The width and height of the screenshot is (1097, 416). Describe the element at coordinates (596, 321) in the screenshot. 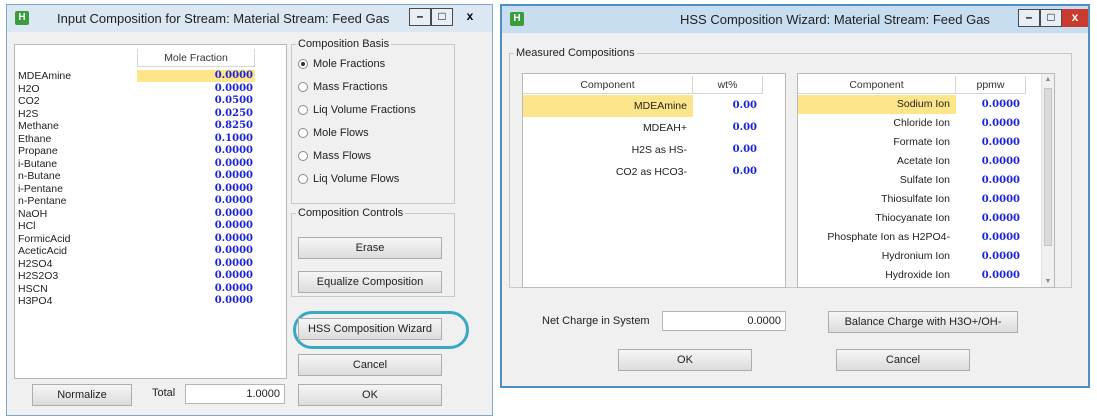

I see `net-charge-label: Net Charge in System` at that location.